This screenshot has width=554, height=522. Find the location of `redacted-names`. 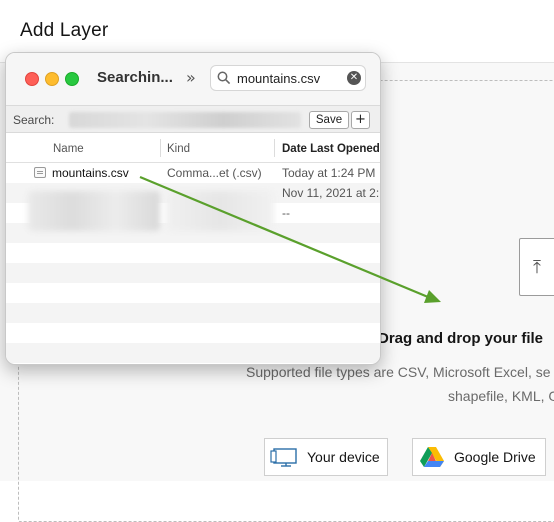

redacted-names is located at coordinates (94, 211).